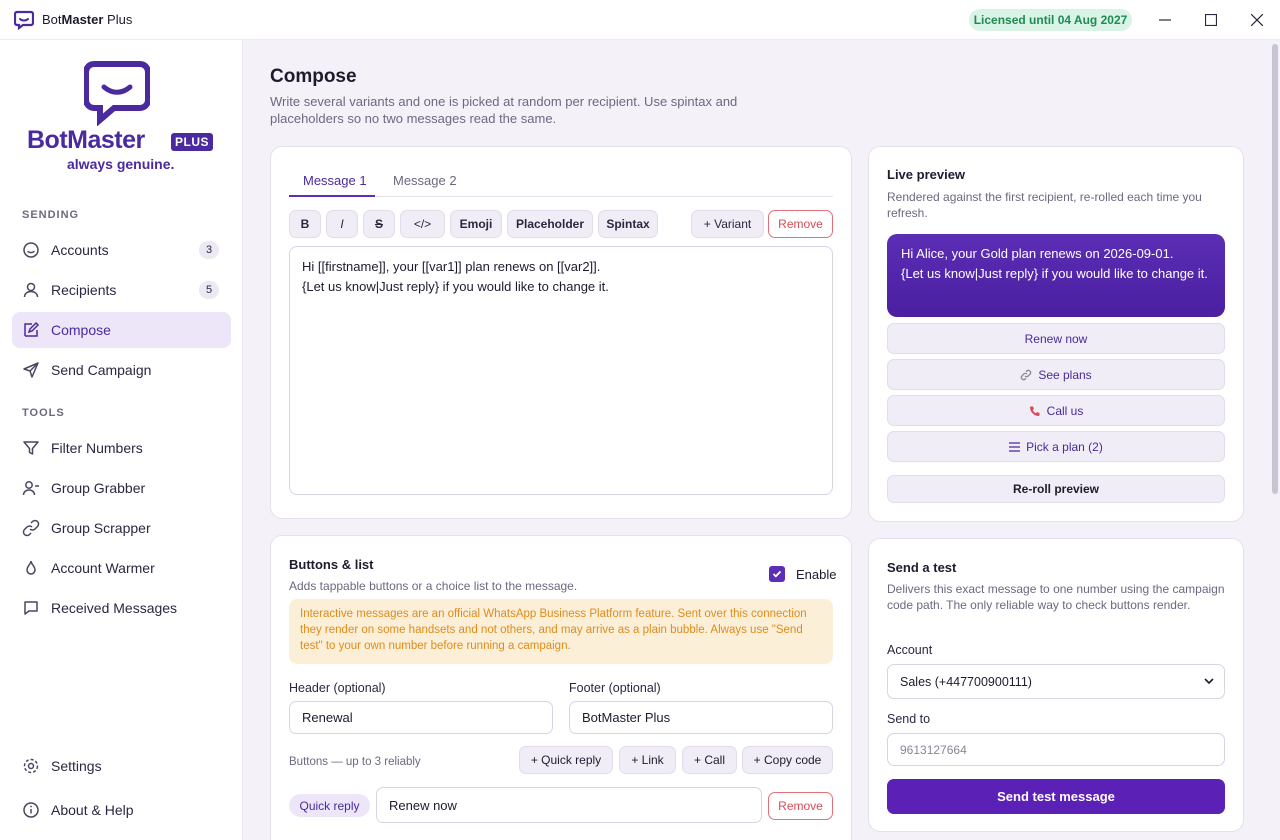 This screenshot has height=840, width=1280. What do you see at coordinates (1026, 374) in the screenshot?
I see `link-icon` at bounding box center [1026, 374].